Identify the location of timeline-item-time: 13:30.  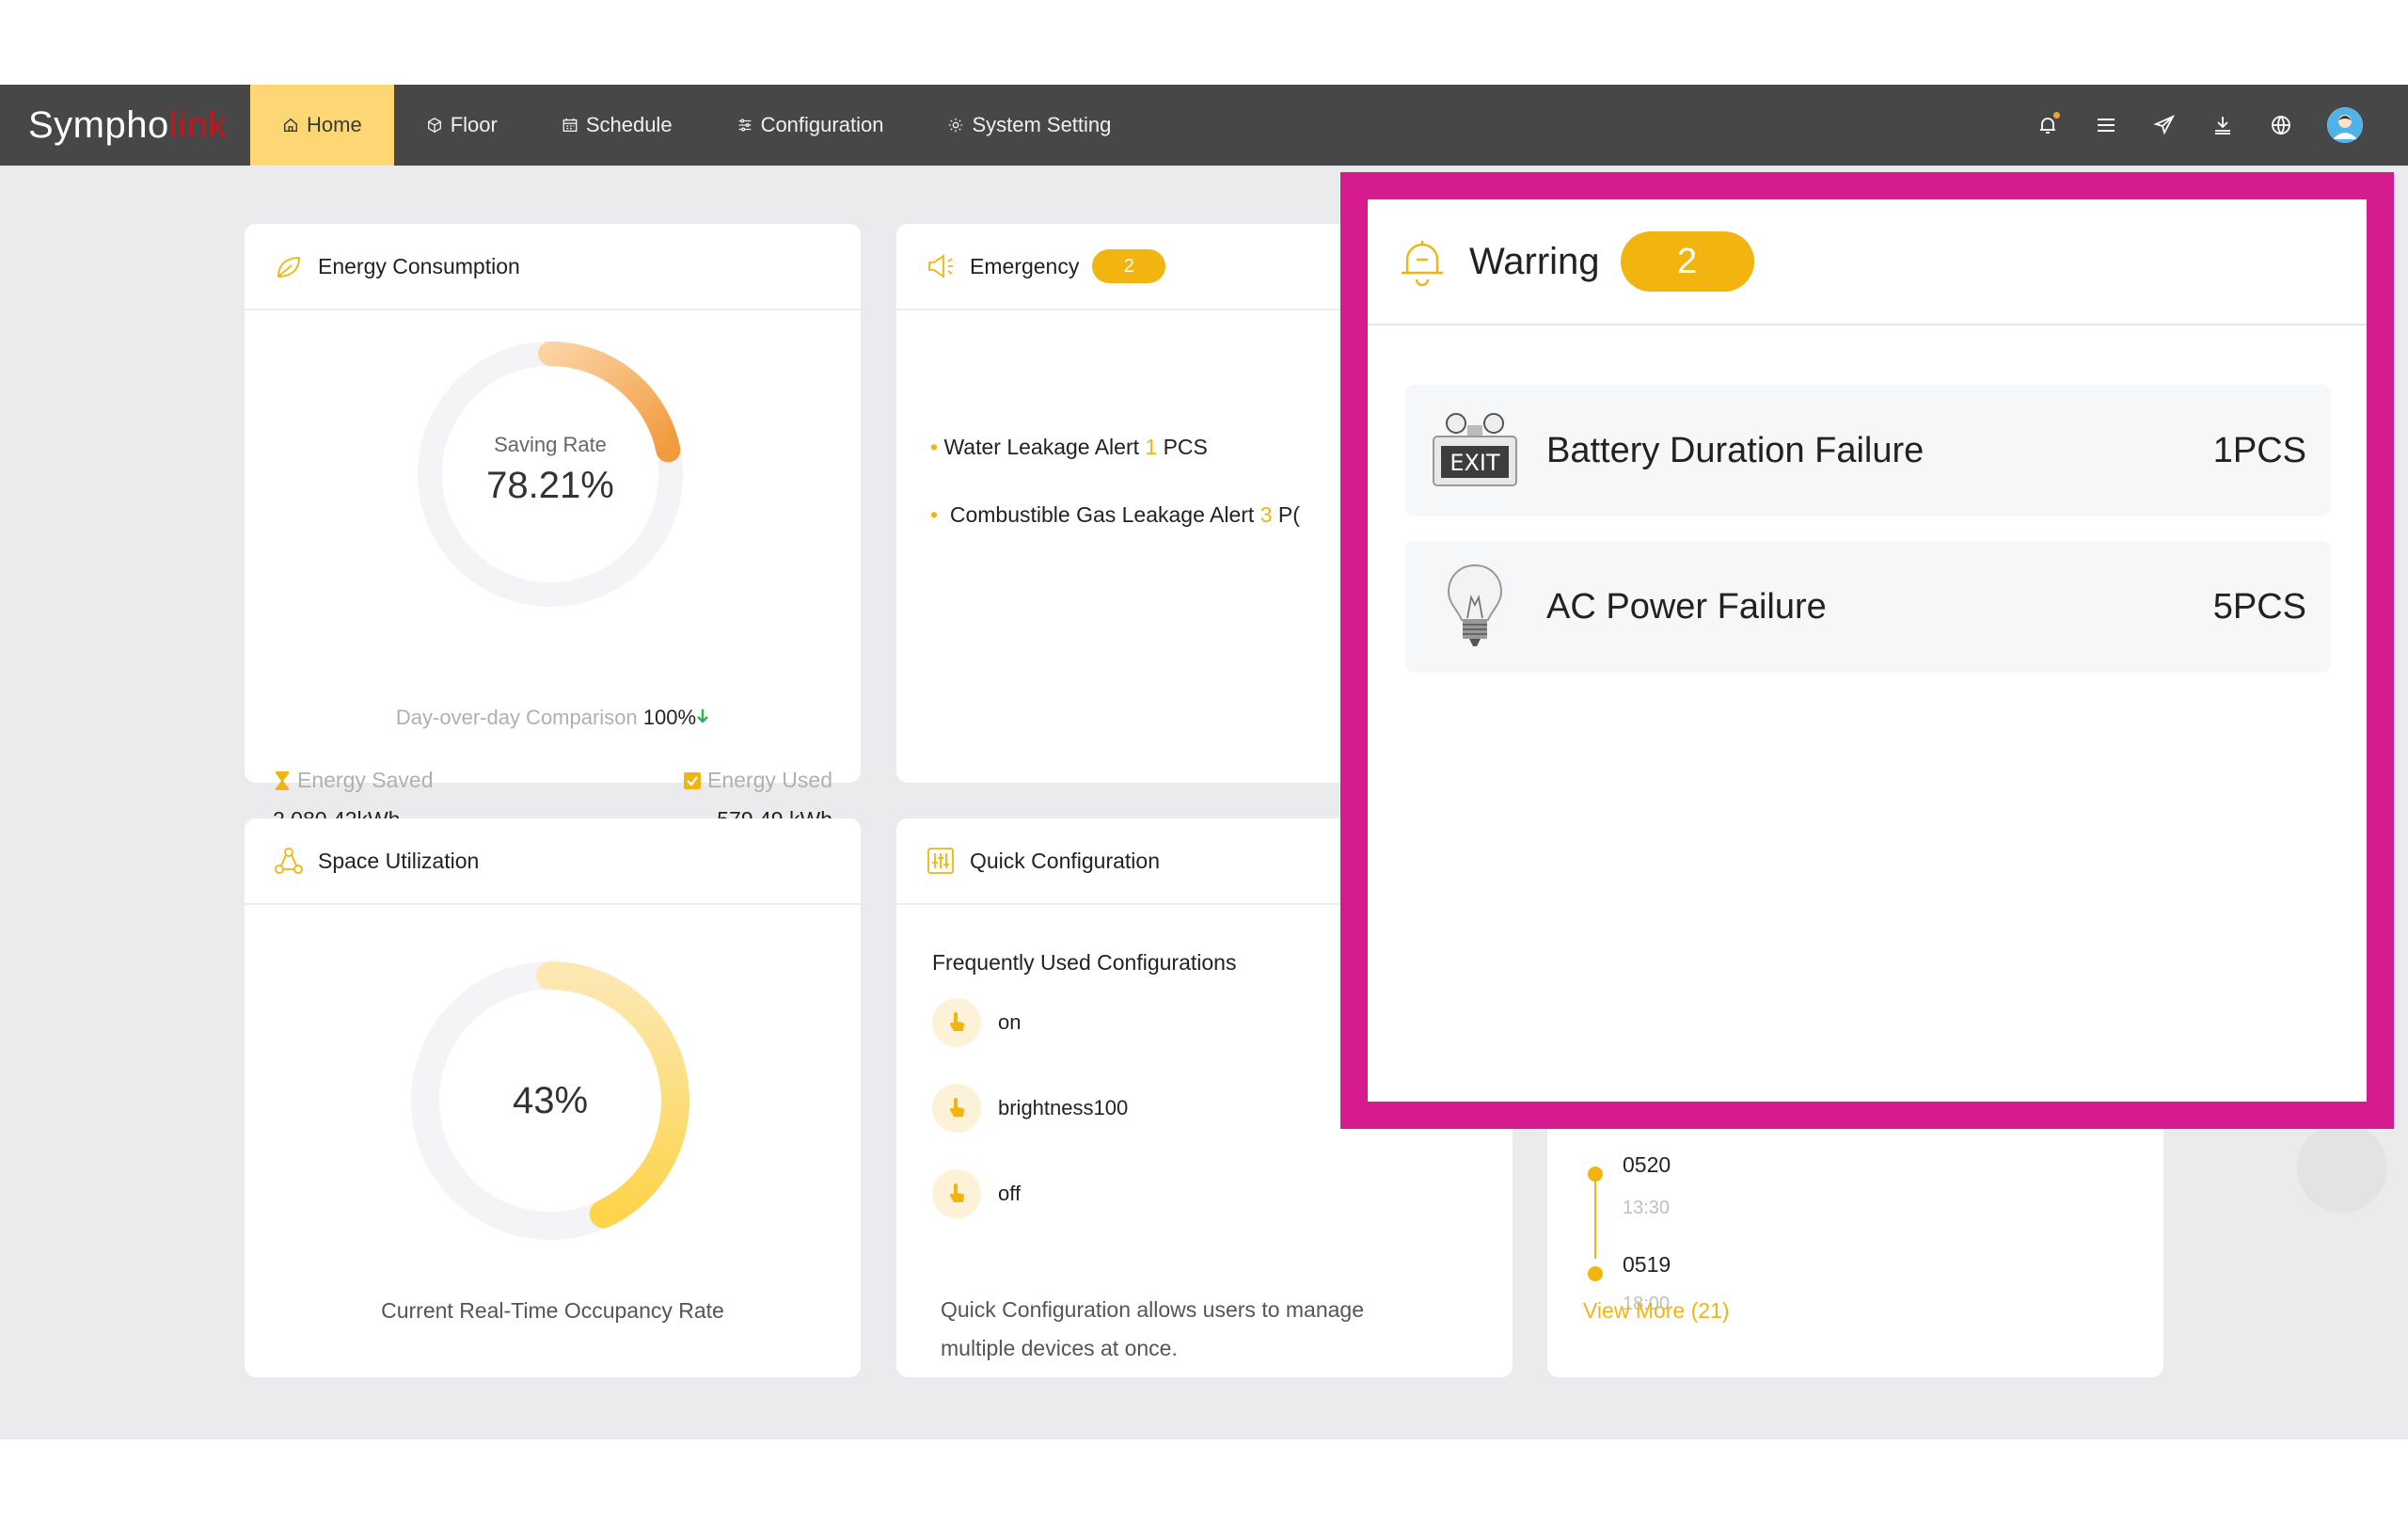
(1647, 1208).